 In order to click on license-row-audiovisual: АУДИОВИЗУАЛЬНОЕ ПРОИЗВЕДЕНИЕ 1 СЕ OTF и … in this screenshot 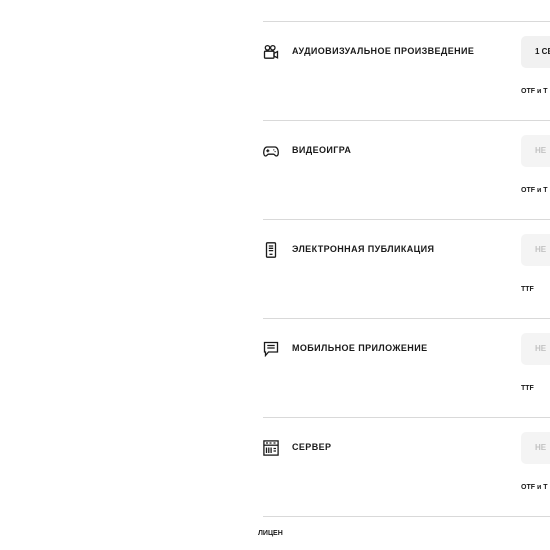, I will do `click(406, 71)`.